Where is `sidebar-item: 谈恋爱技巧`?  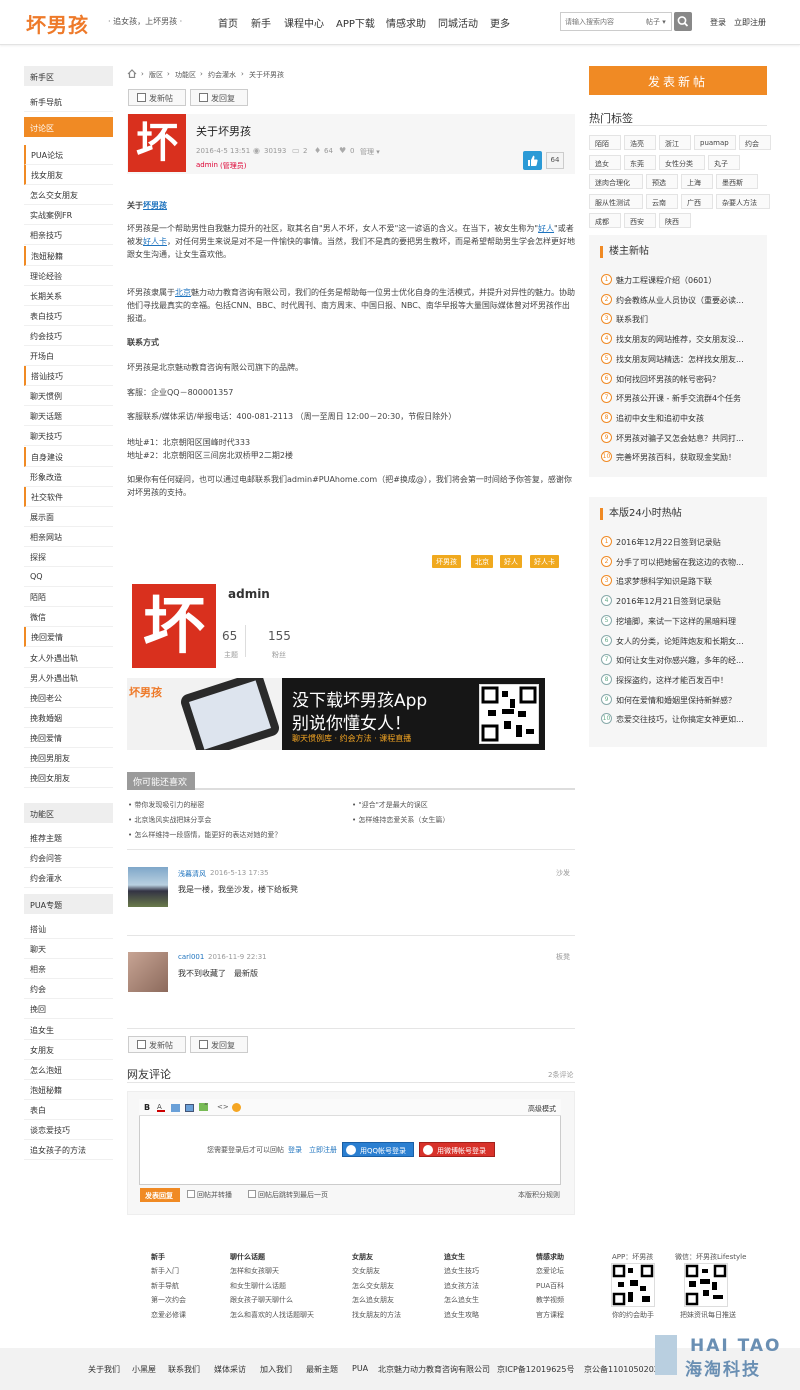
sidebar-item: 谈恋爱技巧 is located at coordinates (68, 1130).